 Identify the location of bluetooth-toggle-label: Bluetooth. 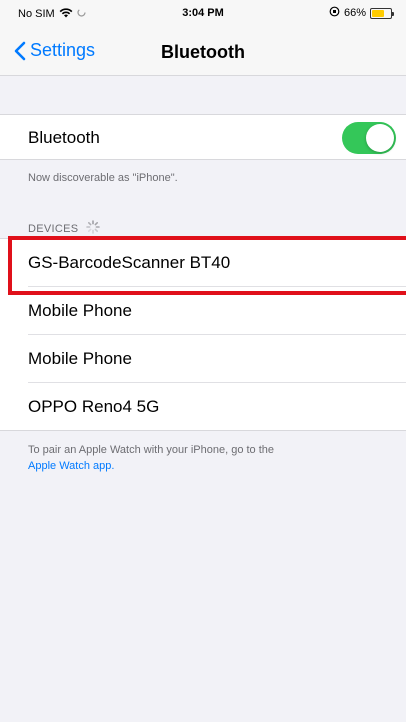
(64, 137).